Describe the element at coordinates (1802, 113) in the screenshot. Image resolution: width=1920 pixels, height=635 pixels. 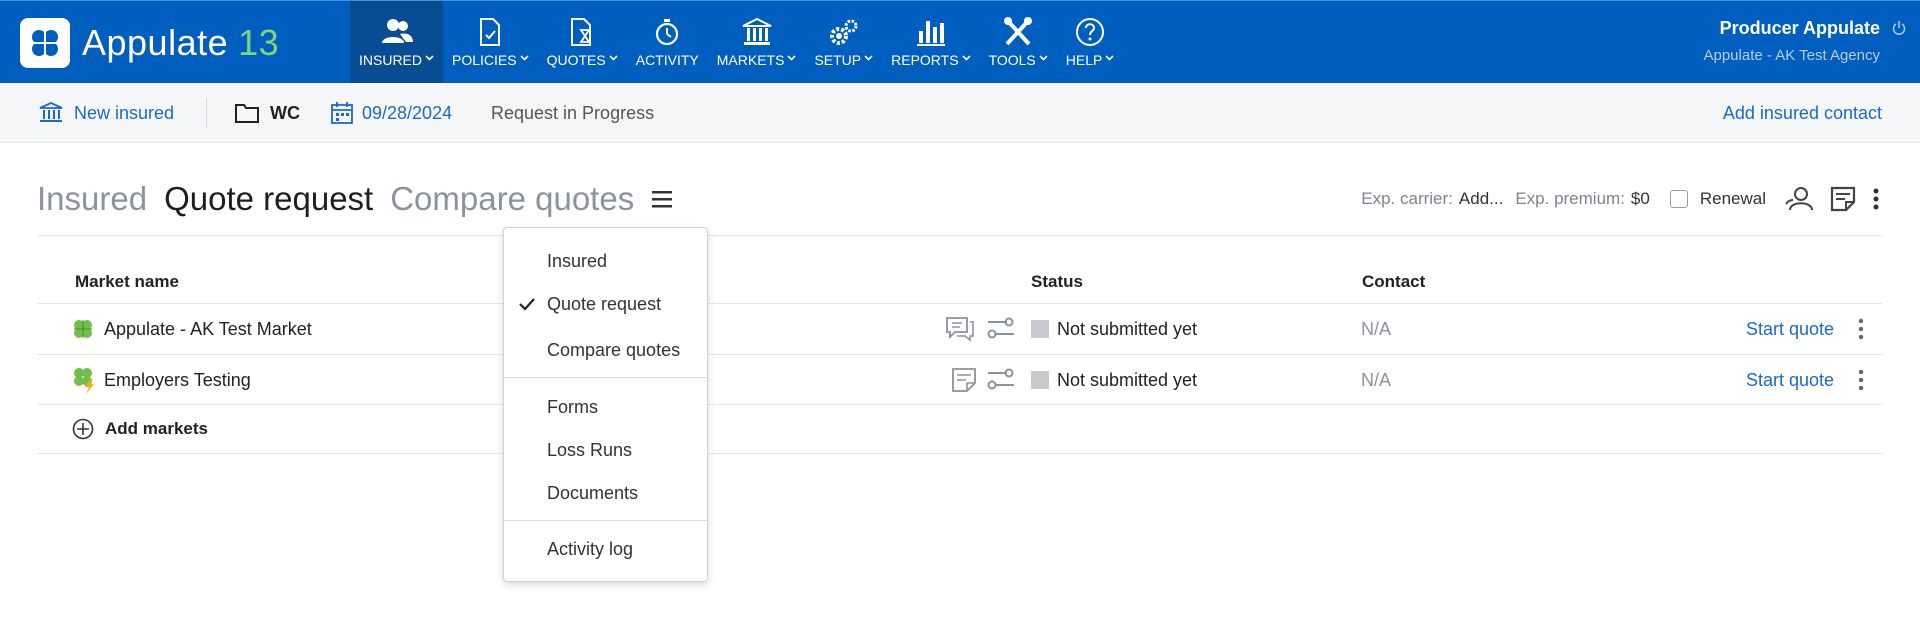
I see `add-insured-contact-link: Add insured contact` at that location.